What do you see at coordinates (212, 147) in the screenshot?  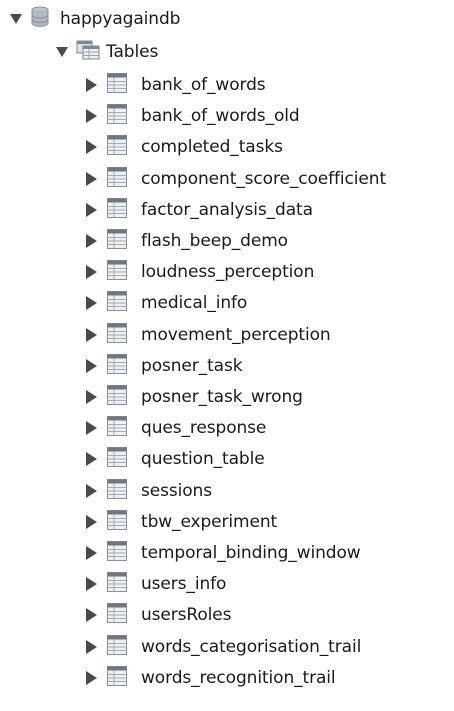 I see `table-name: completed_tasks` at bounding box center [212, 147].